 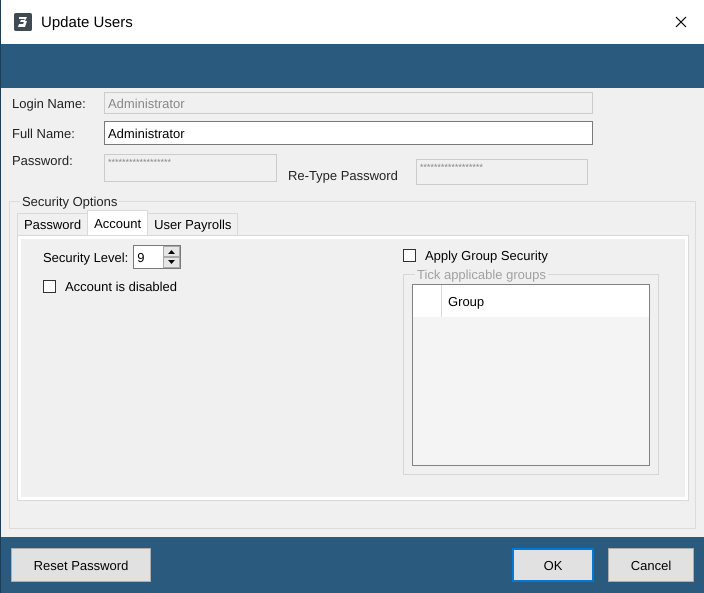 I want to click on apply-group-security-checkbox: Apply Group Security, so click(x=531, y=255).